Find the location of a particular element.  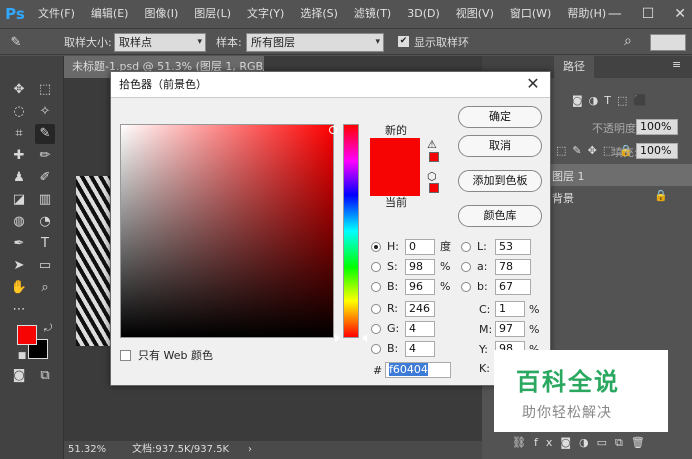

sample-select: 所有图层 ▾ is located at coordinates (315, 42).